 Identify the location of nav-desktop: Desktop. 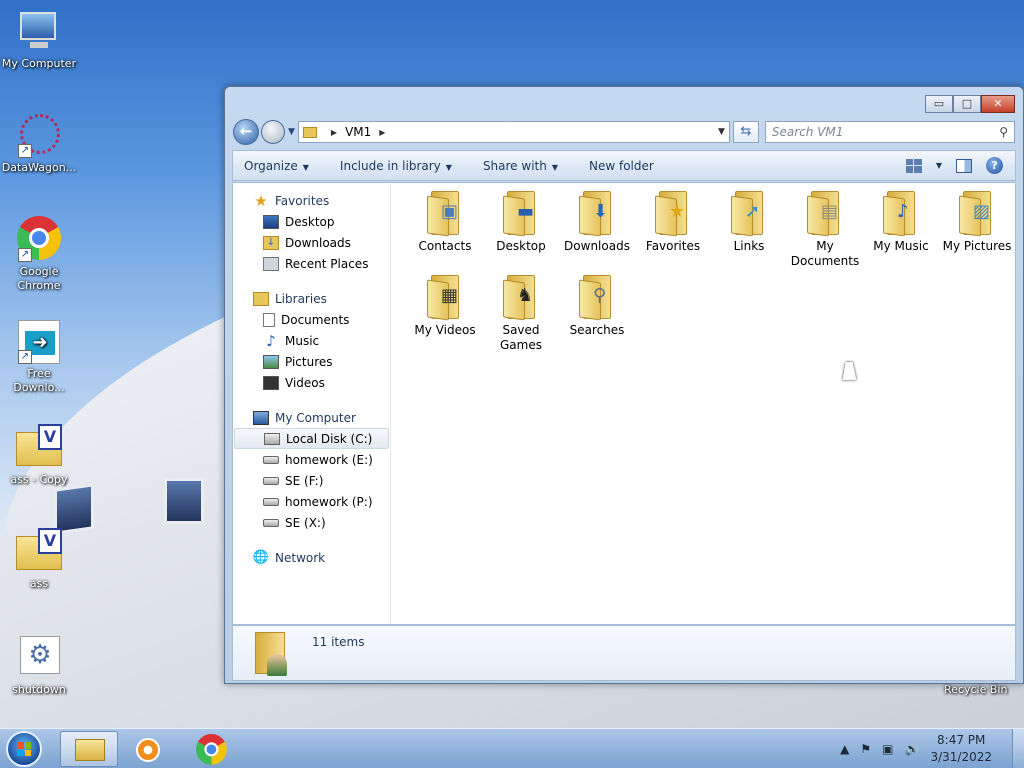
(311, 221).